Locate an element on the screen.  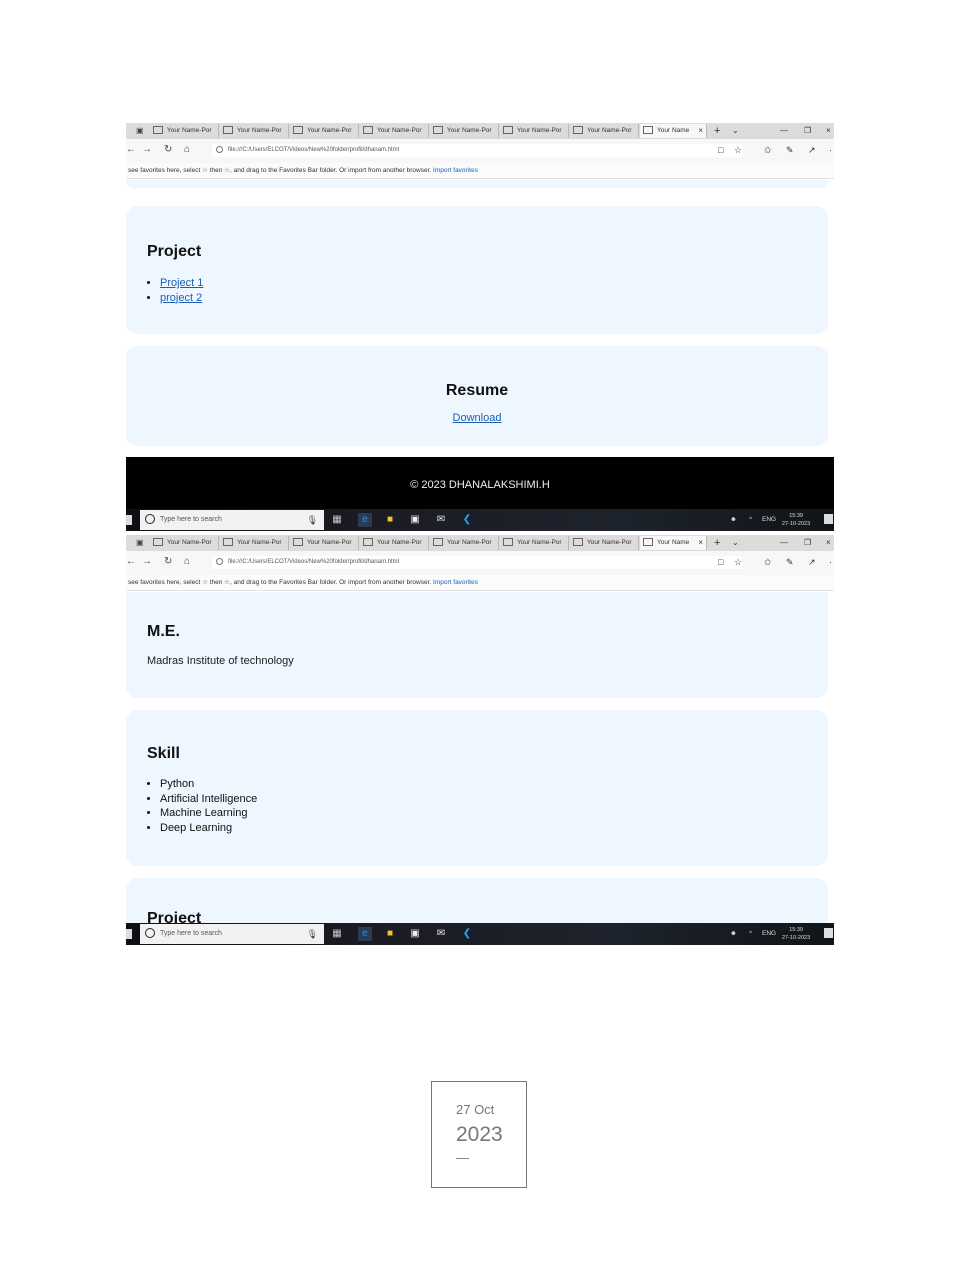
list-item: Python is located at coordinates (208, 784).